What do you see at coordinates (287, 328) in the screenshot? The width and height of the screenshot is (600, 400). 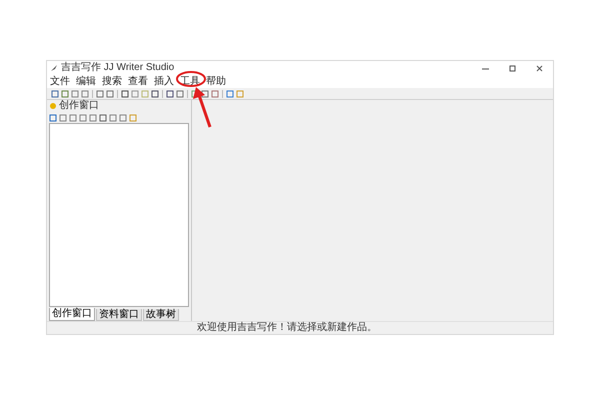 I see `status-text: 欢迎使用吉吉写作！请选择或新建作品。` at bounding box center [287, 328].